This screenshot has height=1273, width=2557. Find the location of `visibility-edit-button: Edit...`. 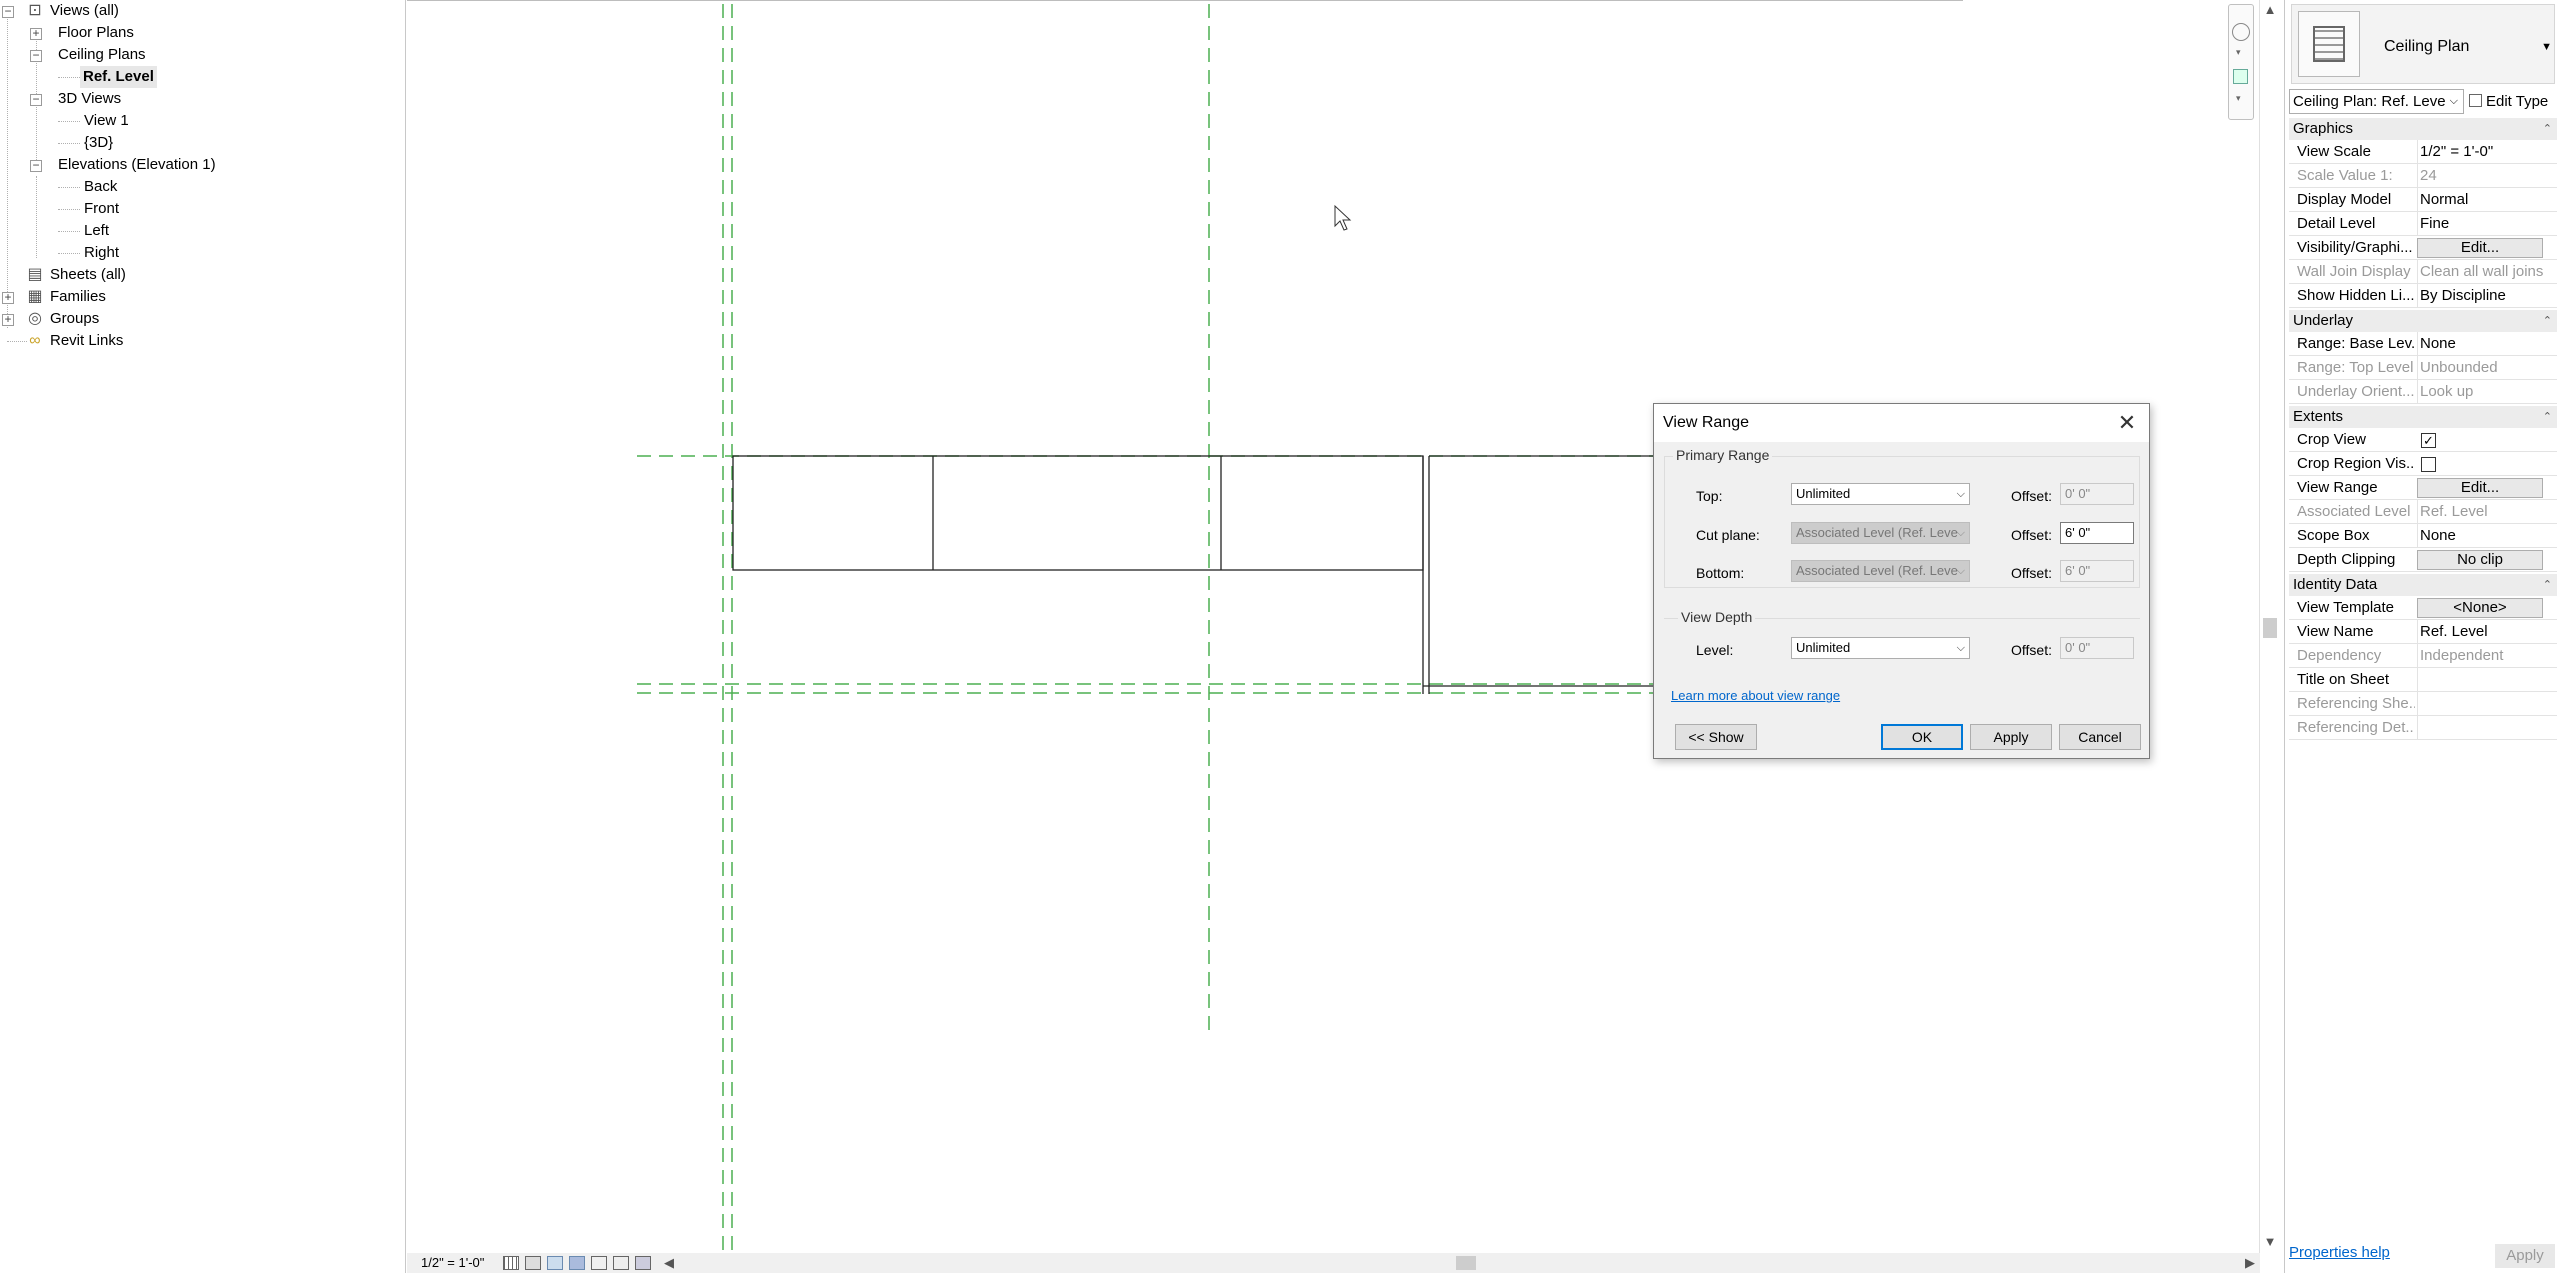

visibility-edit-button: Edit... is located at coordinates (2480, 248).